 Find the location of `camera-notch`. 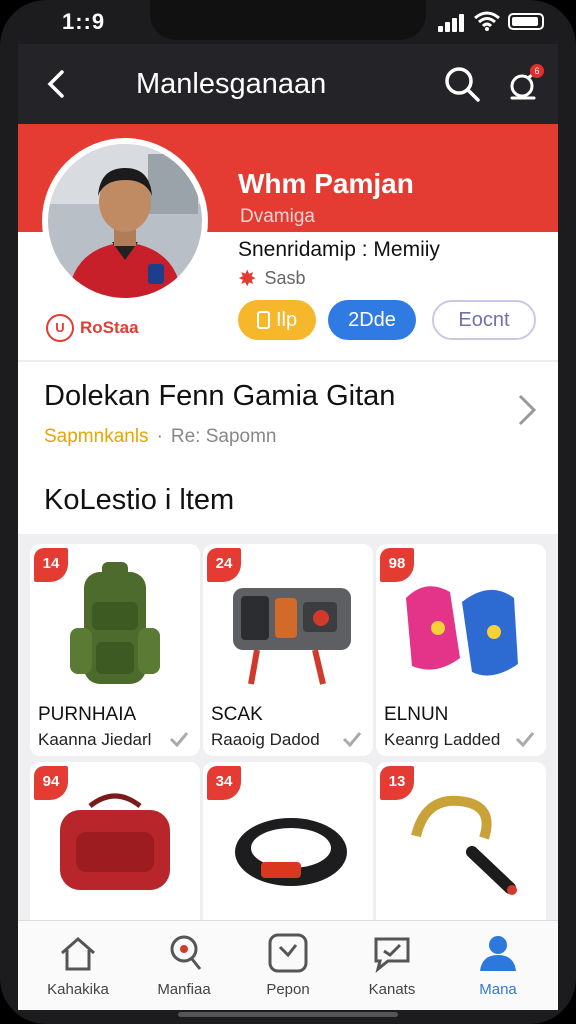

camera-notch is located at coordinates (288, 20).